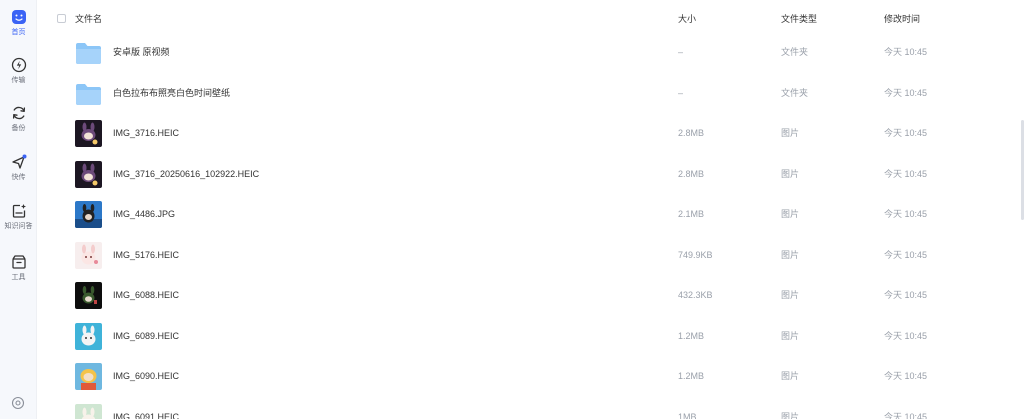  I want to click on sidebar-item-label: 首页, so click(18, 32).